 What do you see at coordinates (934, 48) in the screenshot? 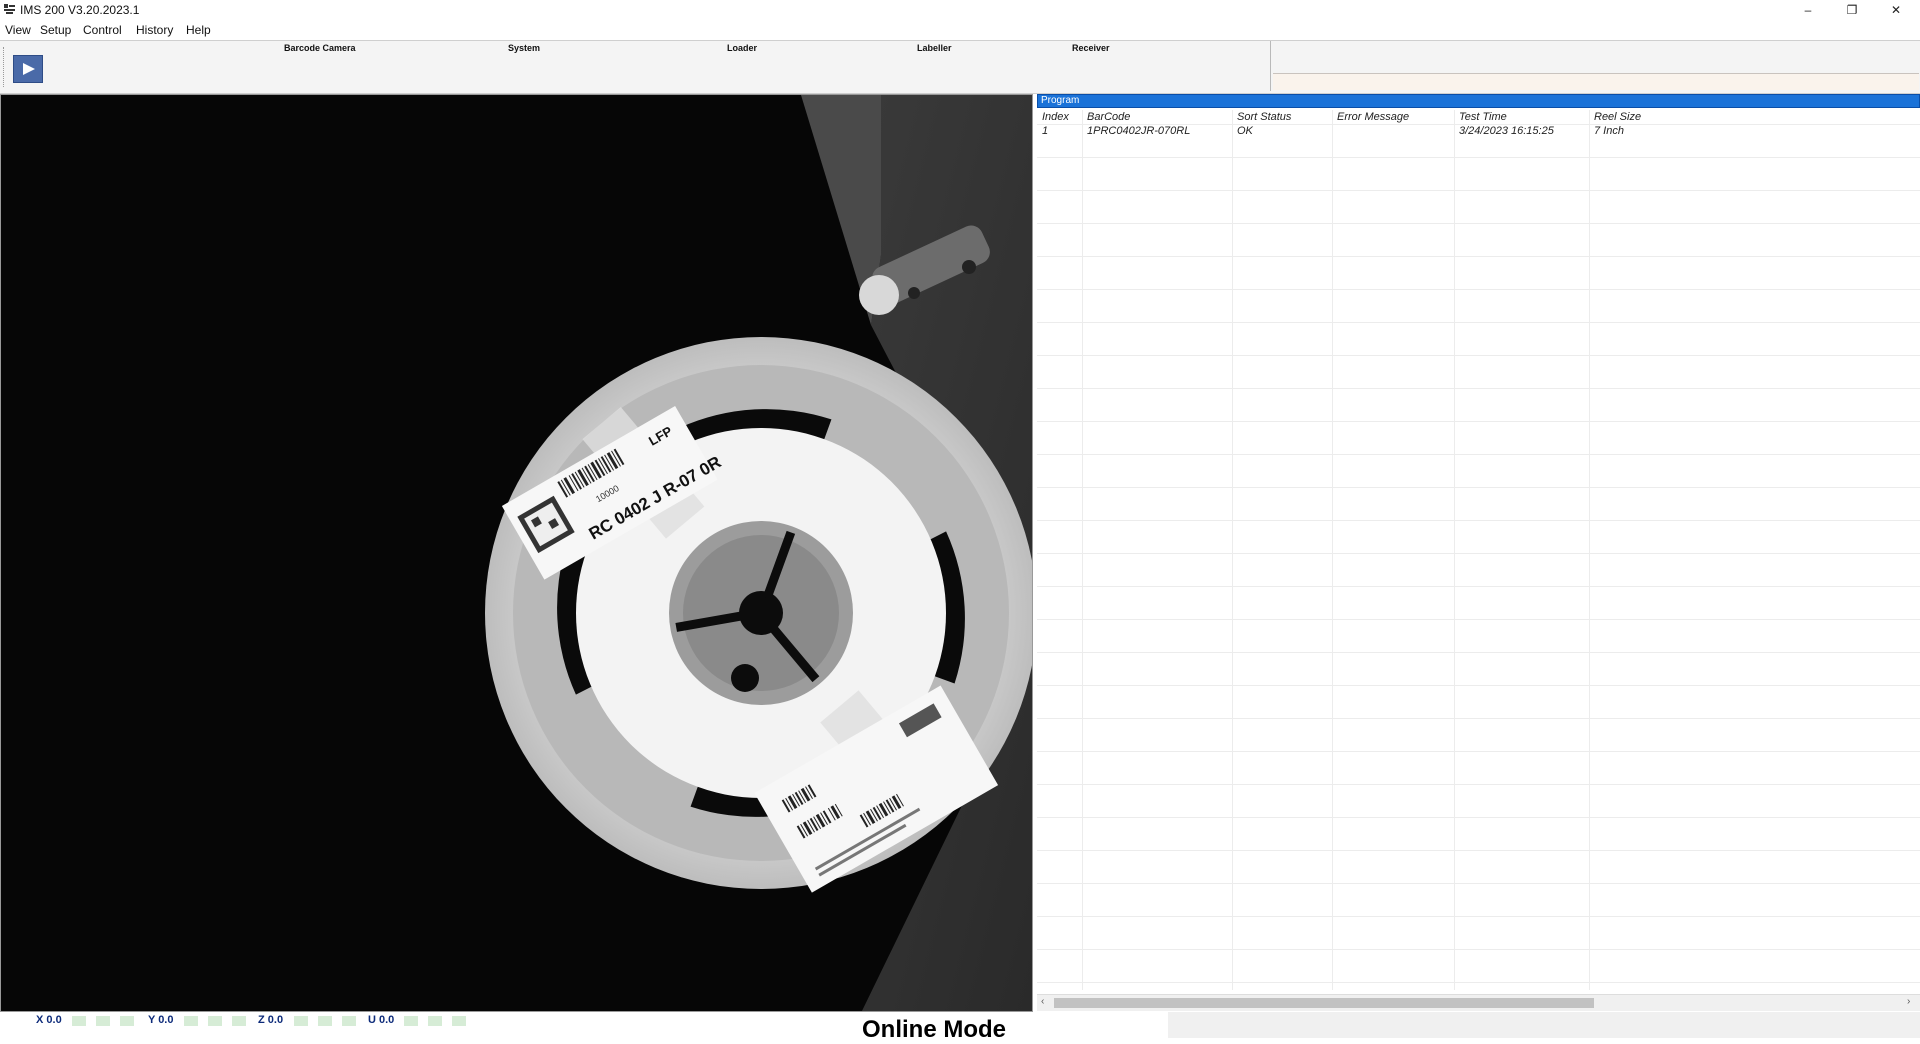
I see `section-labeller: Labeller` at bounding box center [934, 48].